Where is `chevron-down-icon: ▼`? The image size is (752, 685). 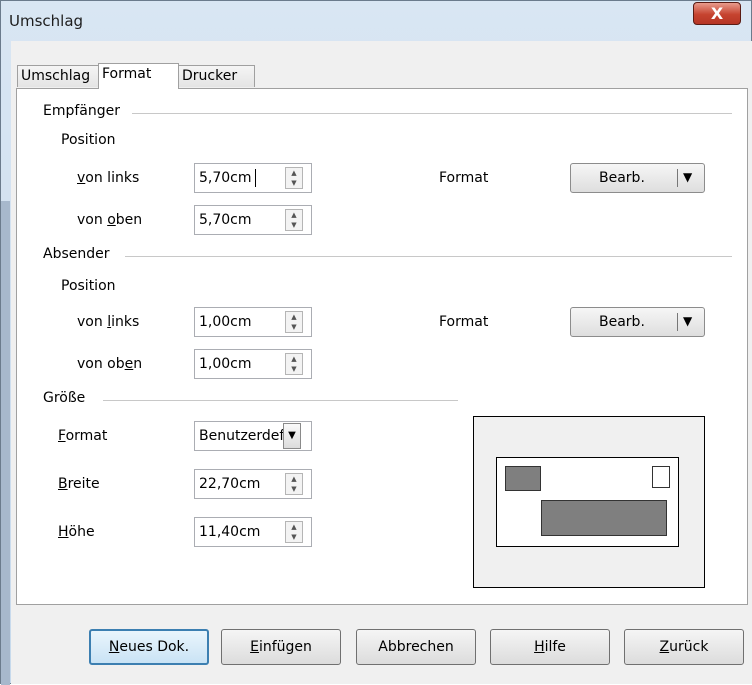
chevron-down-icon: ▼ is located at coordinates (292, 436).